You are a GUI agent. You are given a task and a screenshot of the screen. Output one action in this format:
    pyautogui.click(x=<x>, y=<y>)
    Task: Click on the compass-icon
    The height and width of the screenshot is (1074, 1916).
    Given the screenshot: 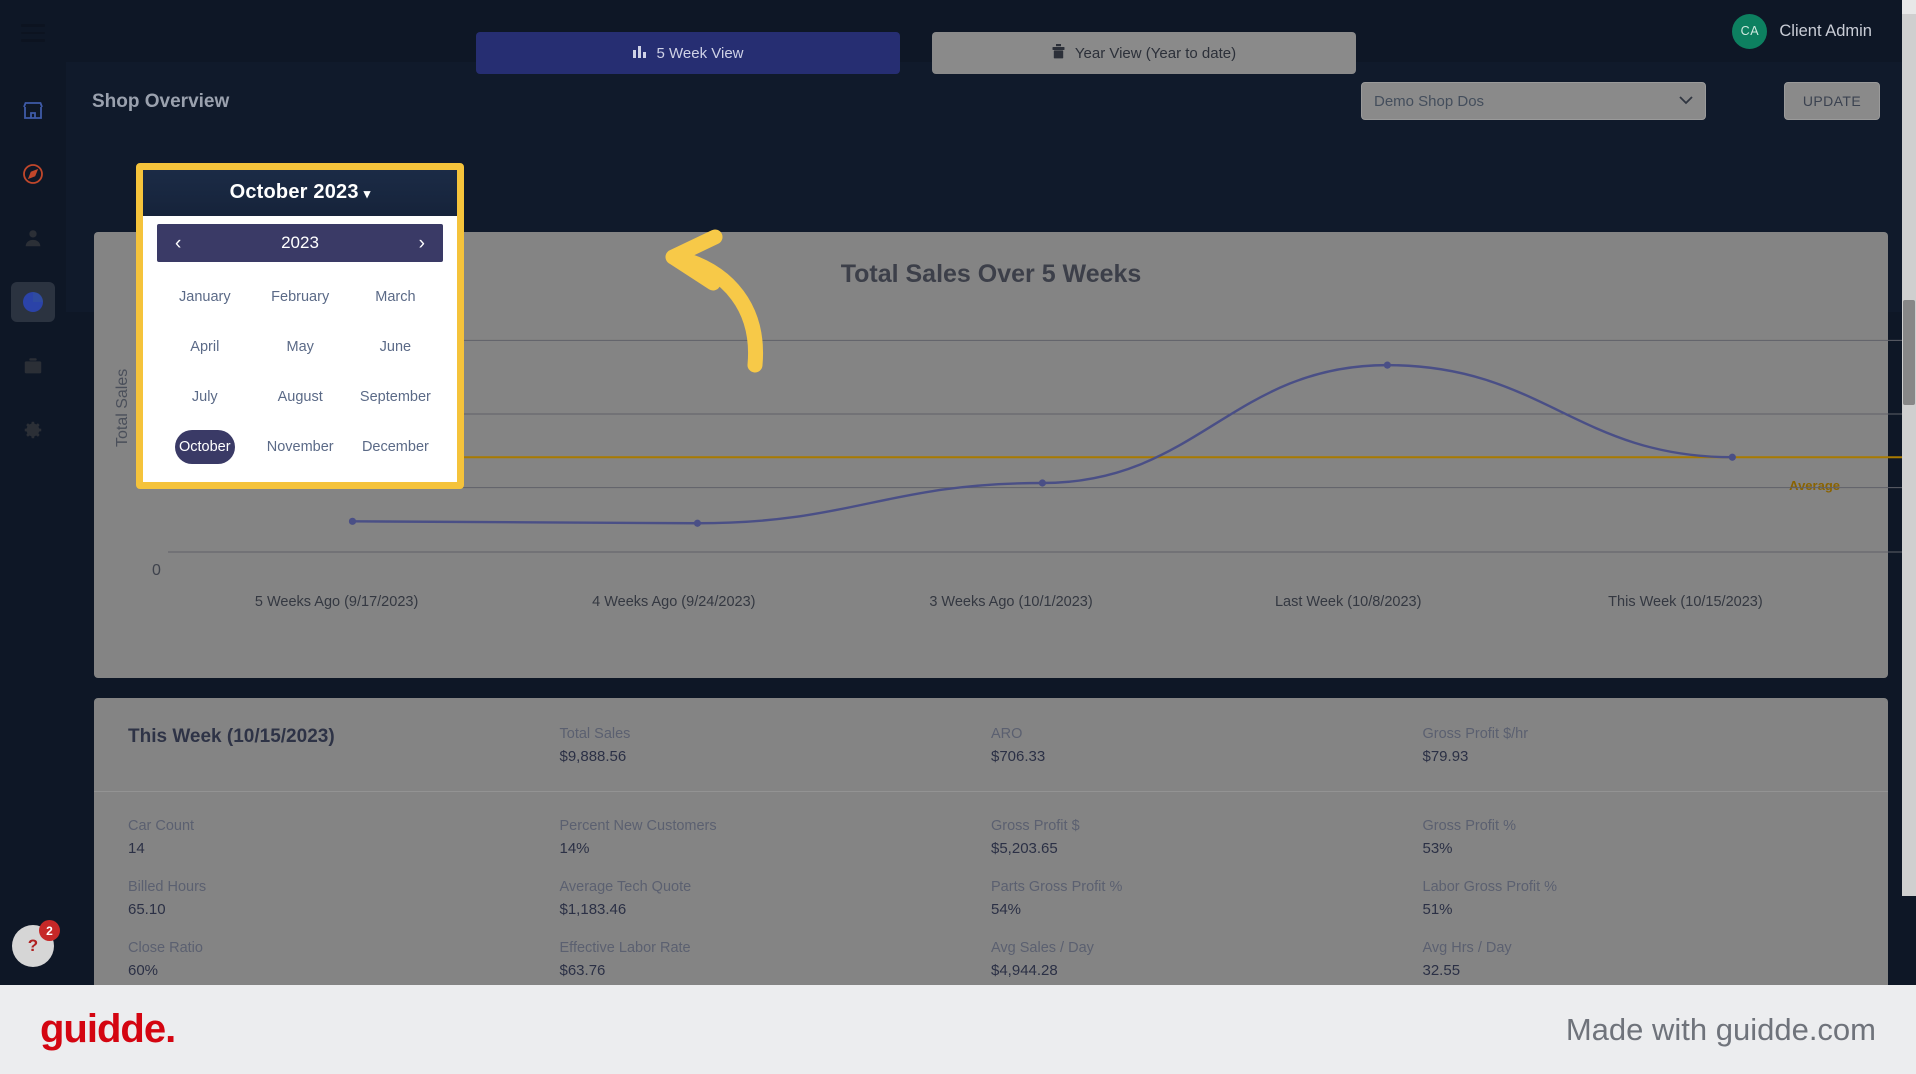 What is the action you would take?
    pyautogui.click(x=33, y=174)
    